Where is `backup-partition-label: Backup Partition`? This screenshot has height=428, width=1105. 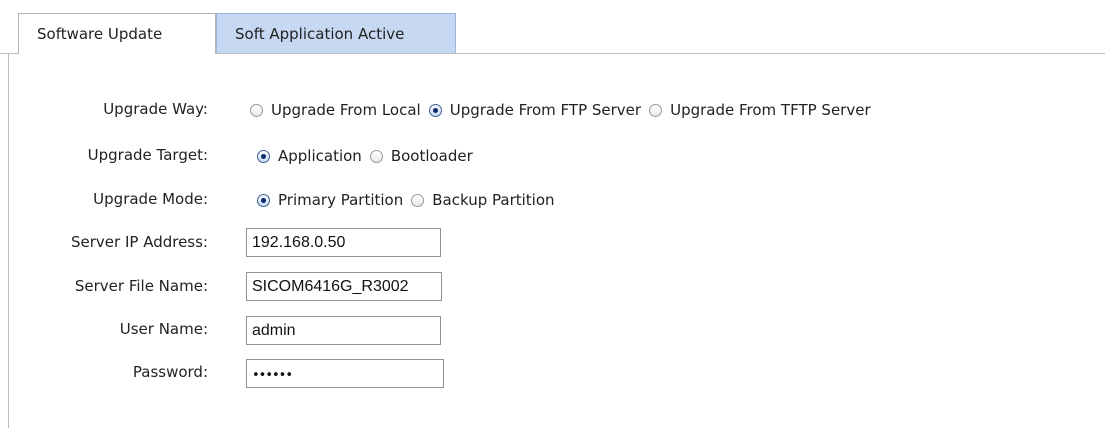 backup-partition-label: Backup Partition is located at coordinates (493, 200).